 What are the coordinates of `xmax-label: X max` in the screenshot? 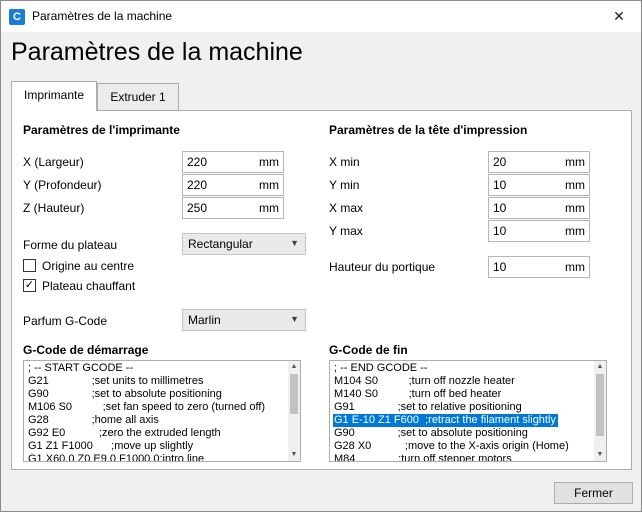 It's located at (346, 208).